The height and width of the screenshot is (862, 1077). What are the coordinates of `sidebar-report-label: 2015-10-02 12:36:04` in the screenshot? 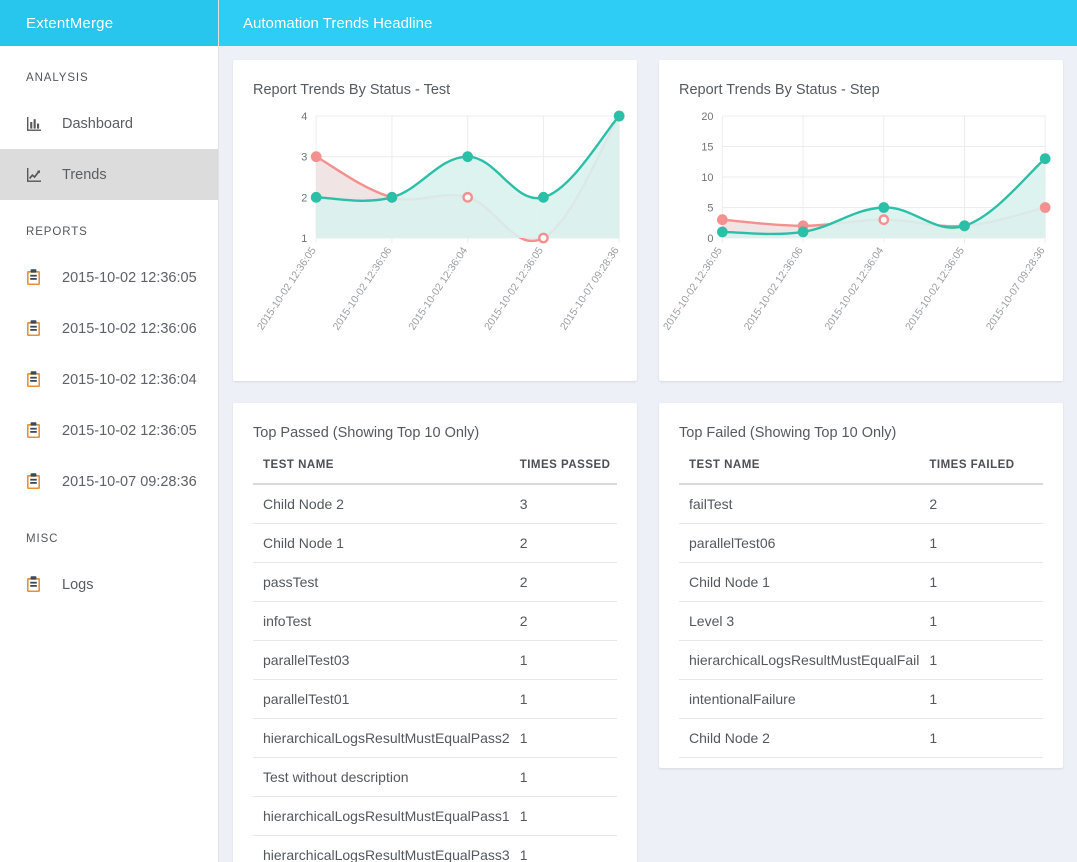 It's located at (129, 379).